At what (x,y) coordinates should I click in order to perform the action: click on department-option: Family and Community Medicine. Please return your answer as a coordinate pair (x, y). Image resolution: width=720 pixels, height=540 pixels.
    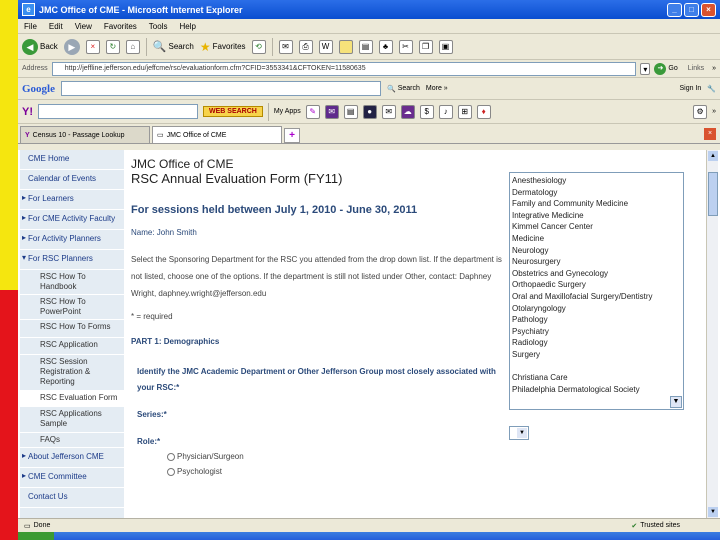
    Looking at the image, I should click on (597, 204).